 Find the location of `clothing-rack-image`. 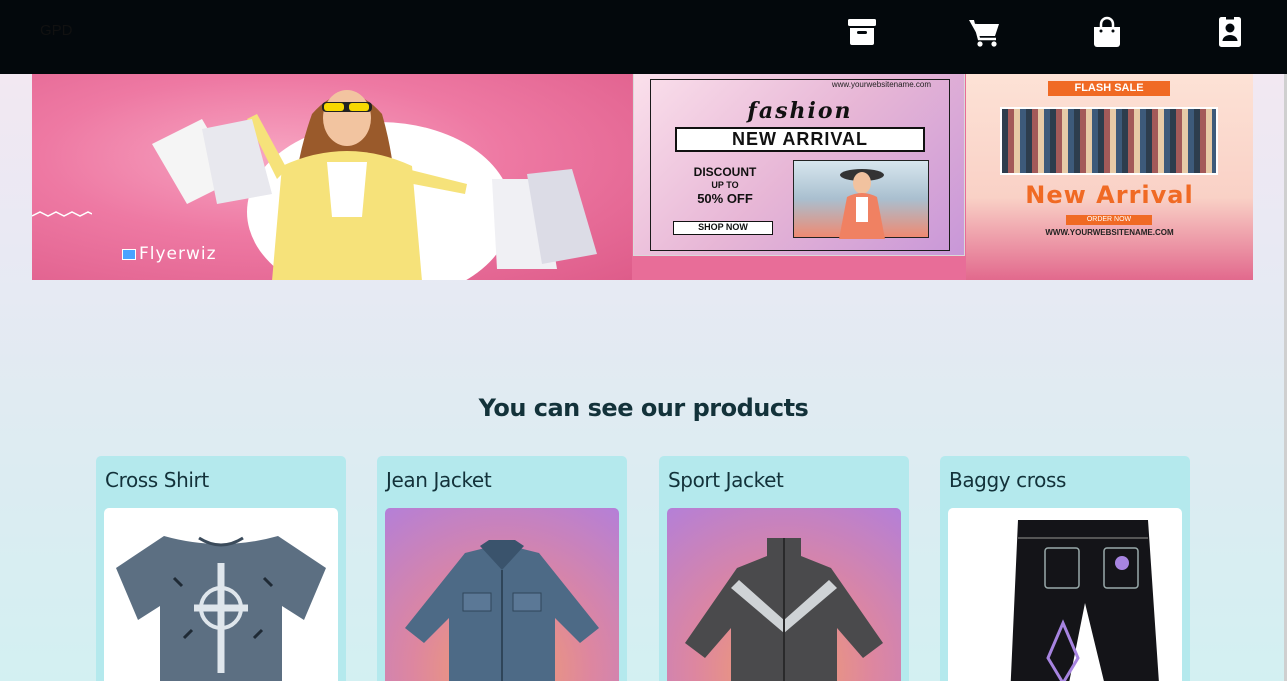

clothing-rack-image is located at coordinates (1109, 141).